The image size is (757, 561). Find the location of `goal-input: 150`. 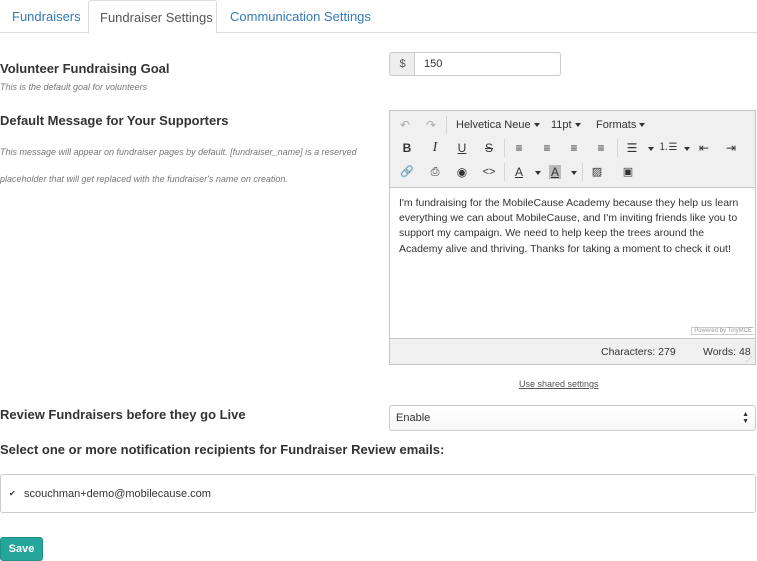

goal-input: 150 is located at coordinates (487, 64).